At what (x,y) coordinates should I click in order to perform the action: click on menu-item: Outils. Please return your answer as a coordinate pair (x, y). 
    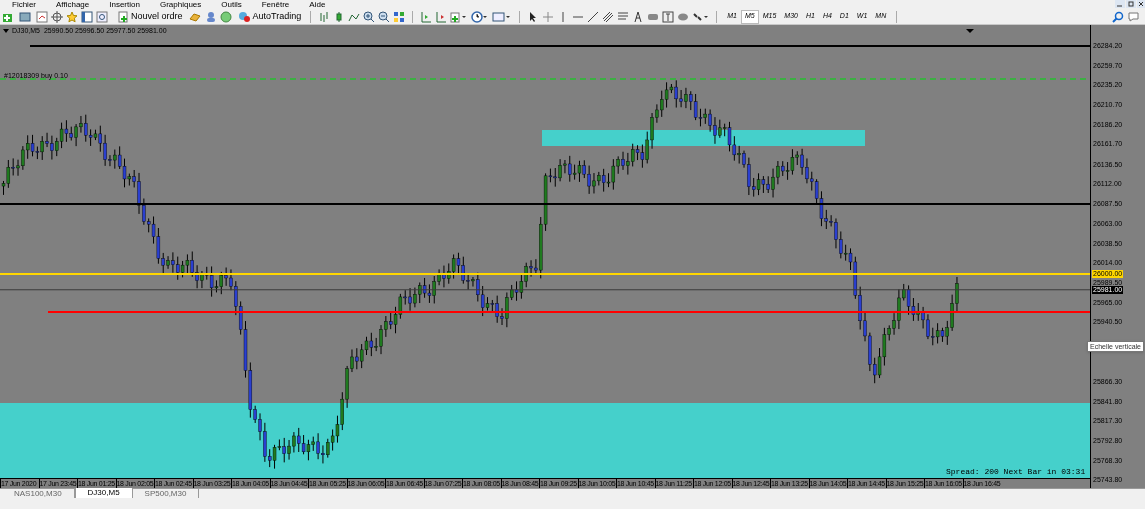
    Looking at the image, I should click on (231, 4).